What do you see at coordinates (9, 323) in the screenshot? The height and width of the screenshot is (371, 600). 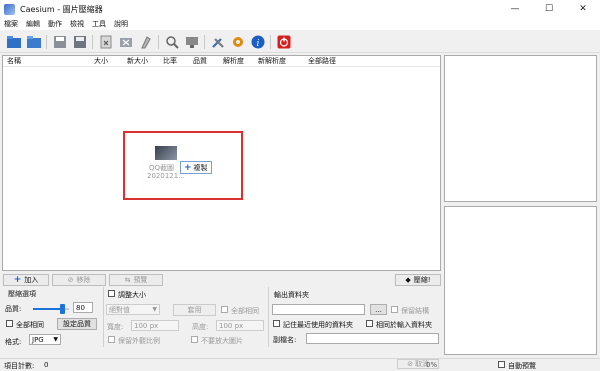 I see `quality-same-all-checkbox` at bounding box center [9, 323].